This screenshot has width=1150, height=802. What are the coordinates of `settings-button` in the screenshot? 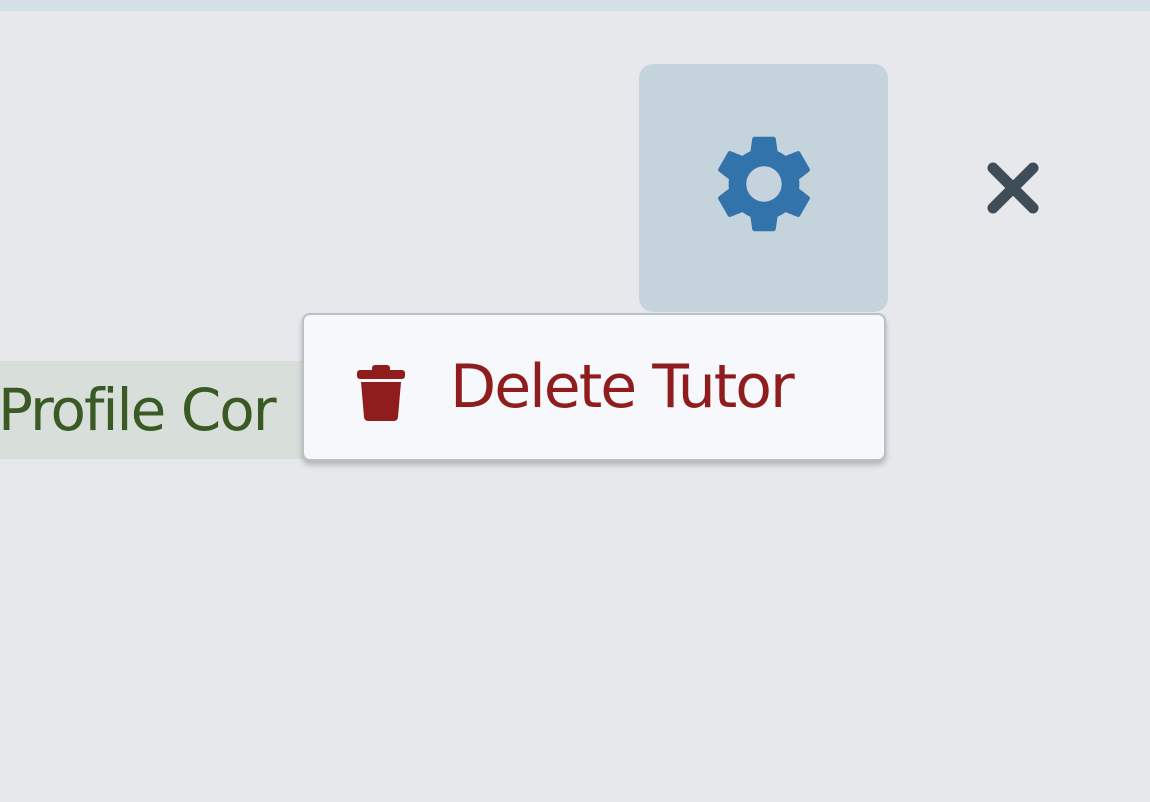 It's located at (763, 188).